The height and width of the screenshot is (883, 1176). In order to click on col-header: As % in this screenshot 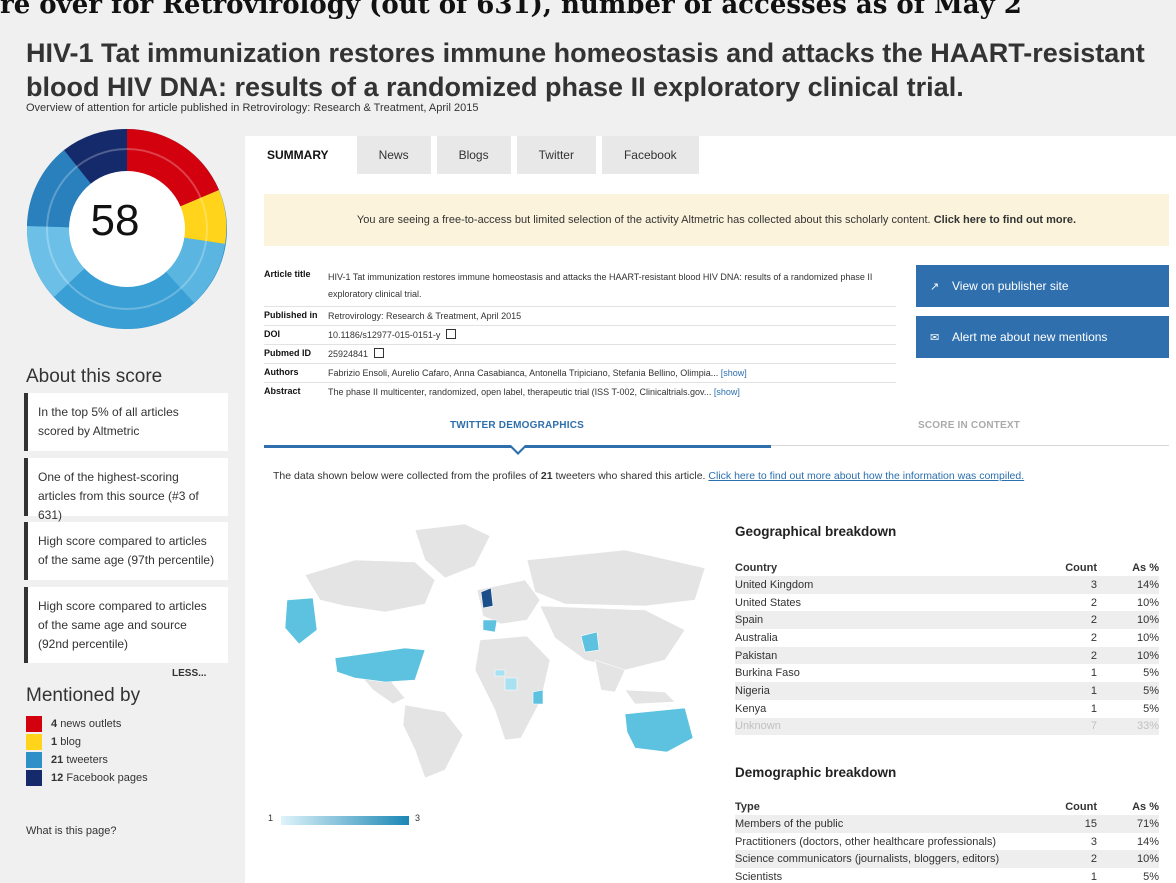, I will do `click(1145, 568)`.